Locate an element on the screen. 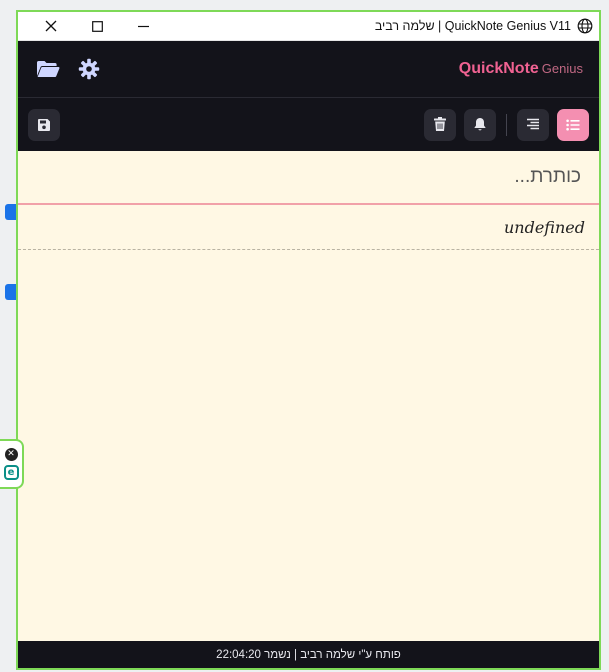 Image resolution: width=609 pixels, height=672 pixels. save-icon is located at coordinates (44, 124).